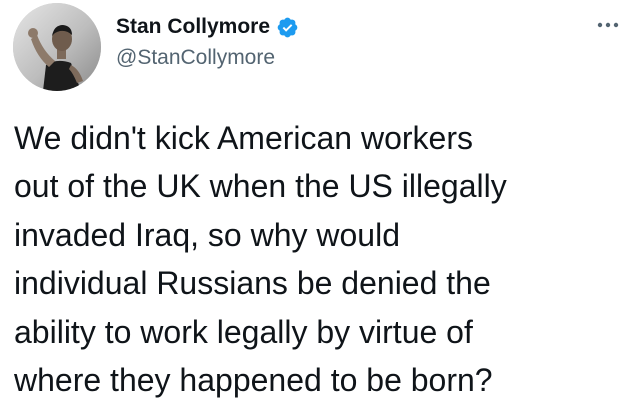 The height and width of the screenshot is (405, 641). I want to click on author-avatar, so click(57, 47).